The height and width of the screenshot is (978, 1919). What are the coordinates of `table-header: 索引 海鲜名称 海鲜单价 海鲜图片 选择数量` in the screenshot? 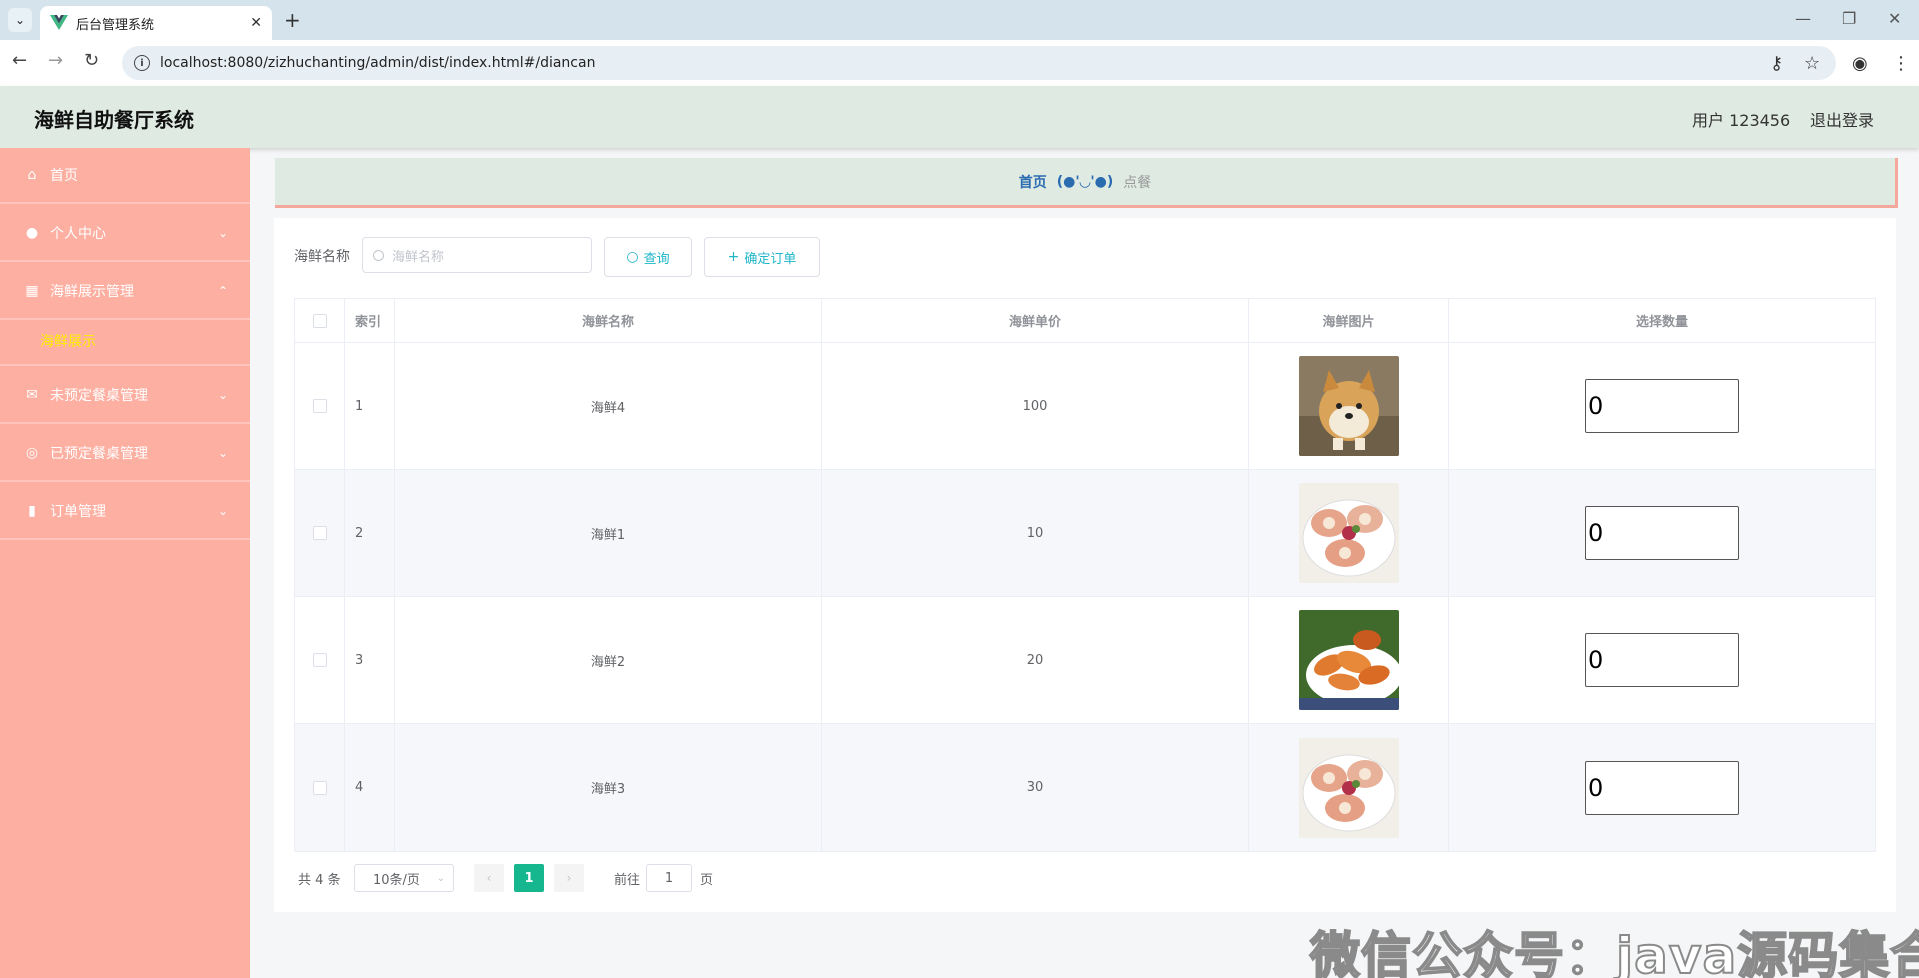 It's located at (1085, 321).